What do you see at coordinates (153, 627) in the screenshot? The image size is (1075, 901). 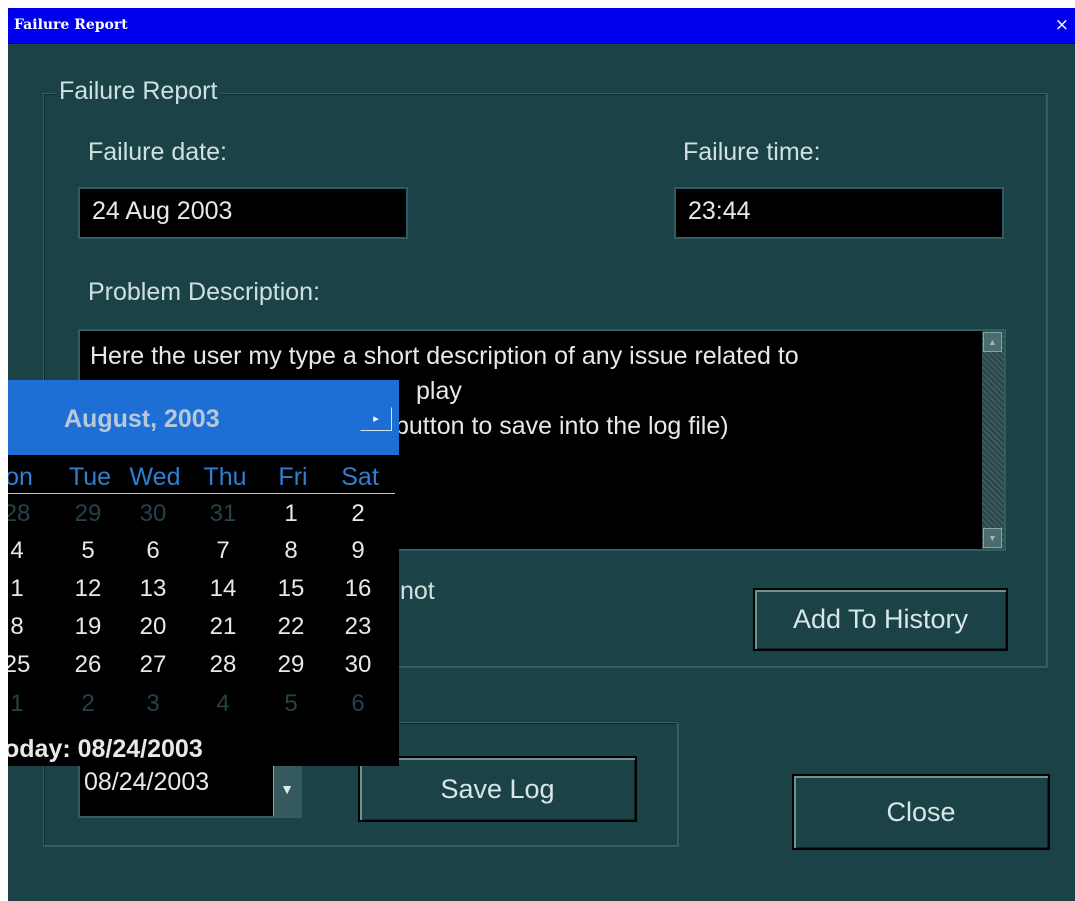 I see `calendar-day: 20` at bounding box center [153, 627].